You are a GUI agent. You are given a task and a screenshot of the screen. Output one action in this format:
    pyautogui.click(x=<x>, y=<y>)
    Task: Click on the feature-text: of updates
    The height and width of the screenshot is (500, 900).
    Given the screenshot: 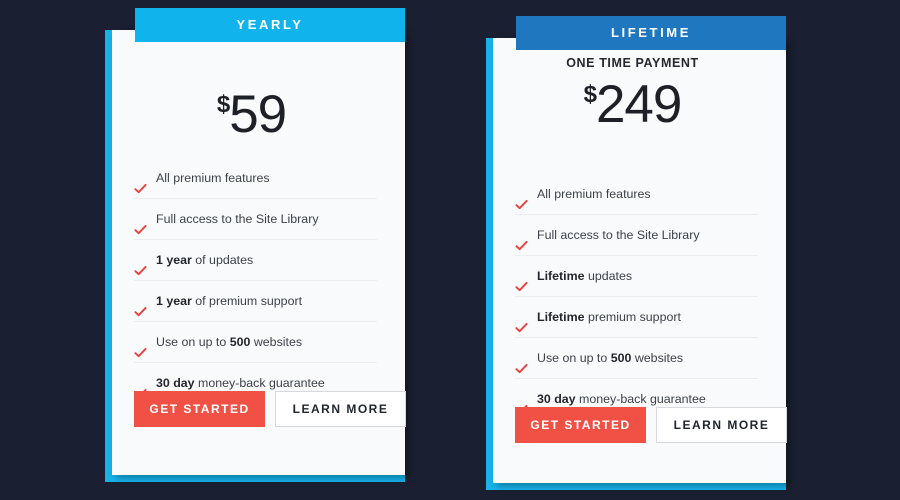 What is the action you would take?
    pyautogui.click(x=222, y=260)
    